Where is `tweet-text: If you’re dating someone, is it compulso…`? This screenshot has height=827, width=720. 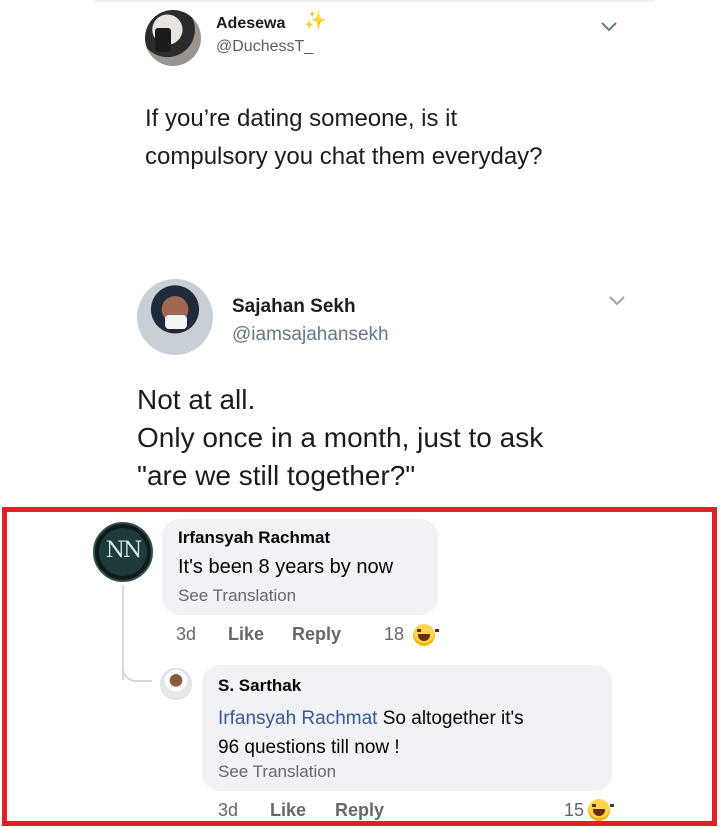 tweet-text: If you’re dating someone, is it compulso… is located at coordinates (344, 138).